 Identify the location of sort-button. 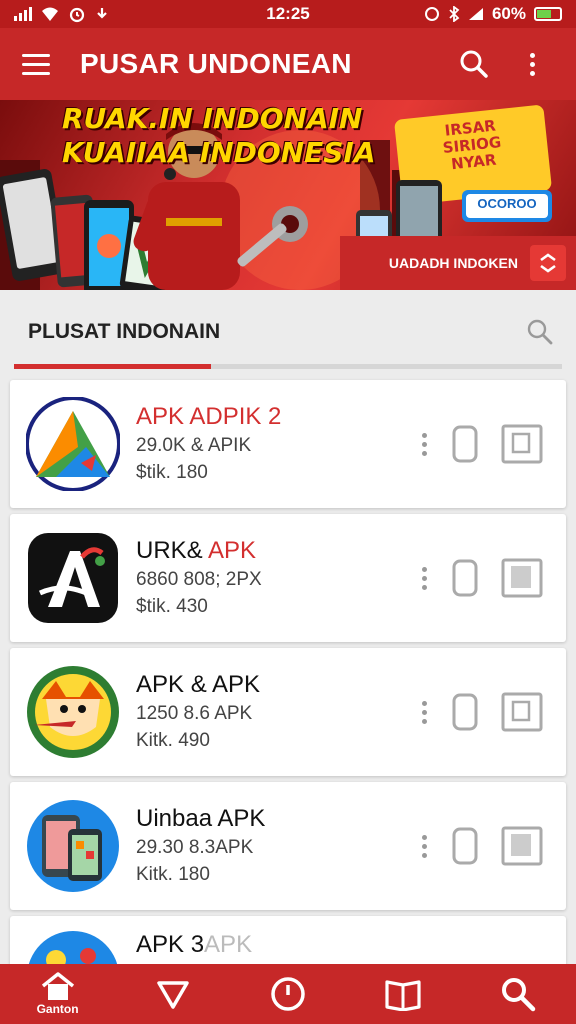
(548, 263).